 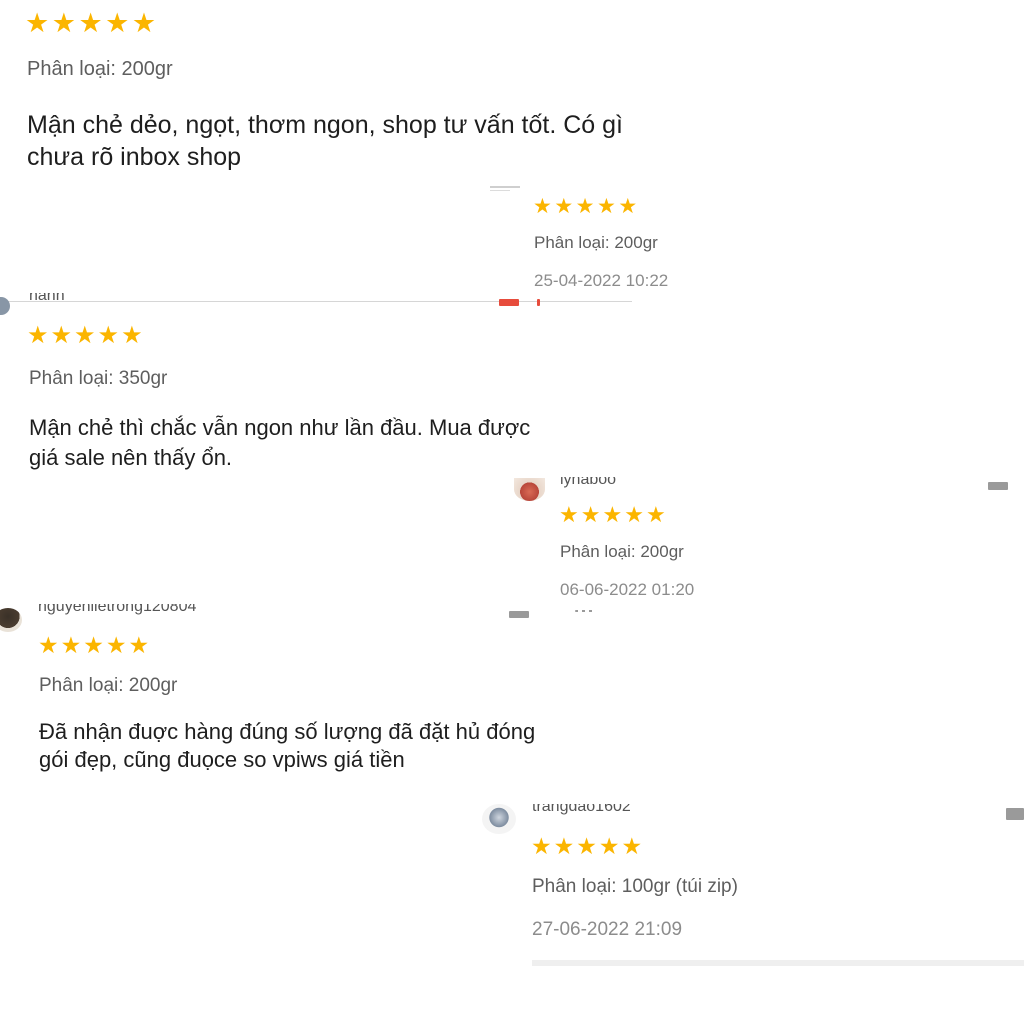 I want to click on variant-label: Phân loại: 100gr (túi zip), so click(x=635, y=886).